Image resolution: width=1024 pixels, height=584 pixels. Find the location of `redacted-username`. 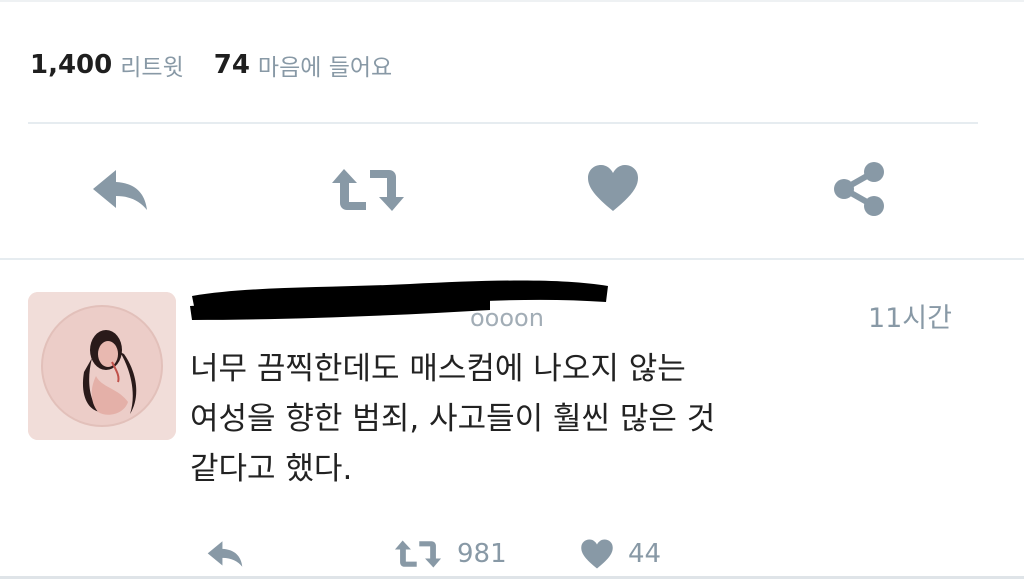

redacted-username is located at coordinates (399, 300).